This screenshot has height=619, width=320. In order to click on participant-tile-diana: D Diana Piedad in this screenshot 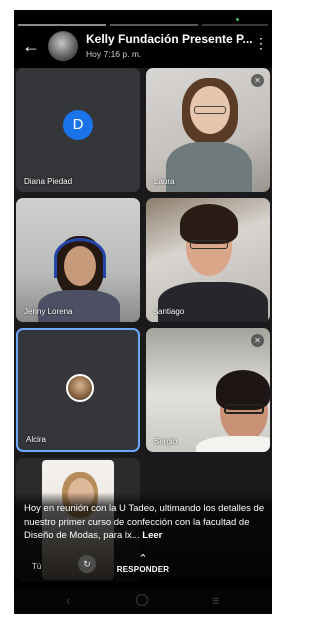, I will do `click(78, 130)`.